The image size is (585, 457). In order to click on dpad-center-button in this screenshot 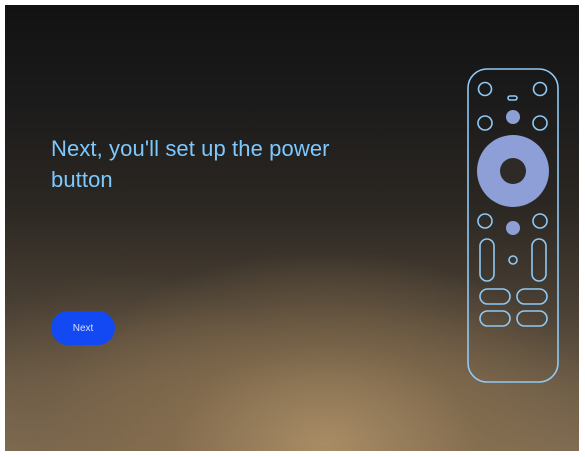, I will do `click(513, 171)`.